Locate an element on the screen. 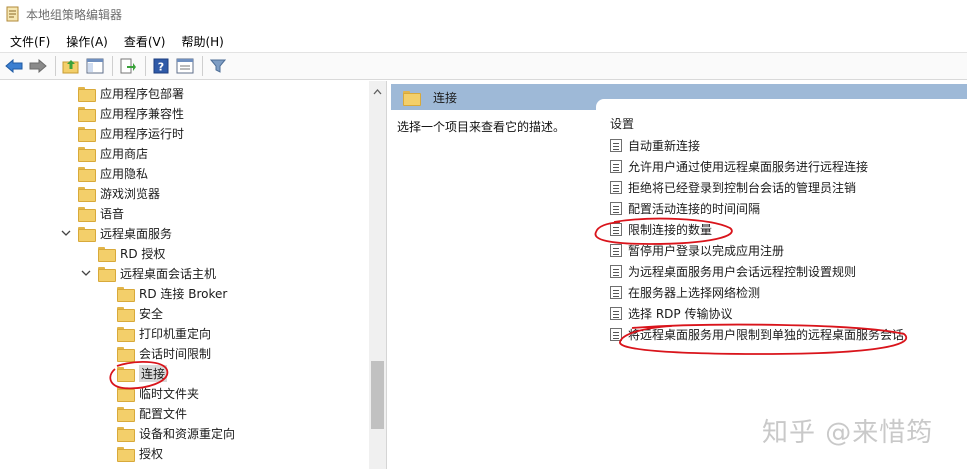  menu-bar: 文件(F) 操作(A) 查看(V) 帮助(H) is located at coordinates (483, 41).